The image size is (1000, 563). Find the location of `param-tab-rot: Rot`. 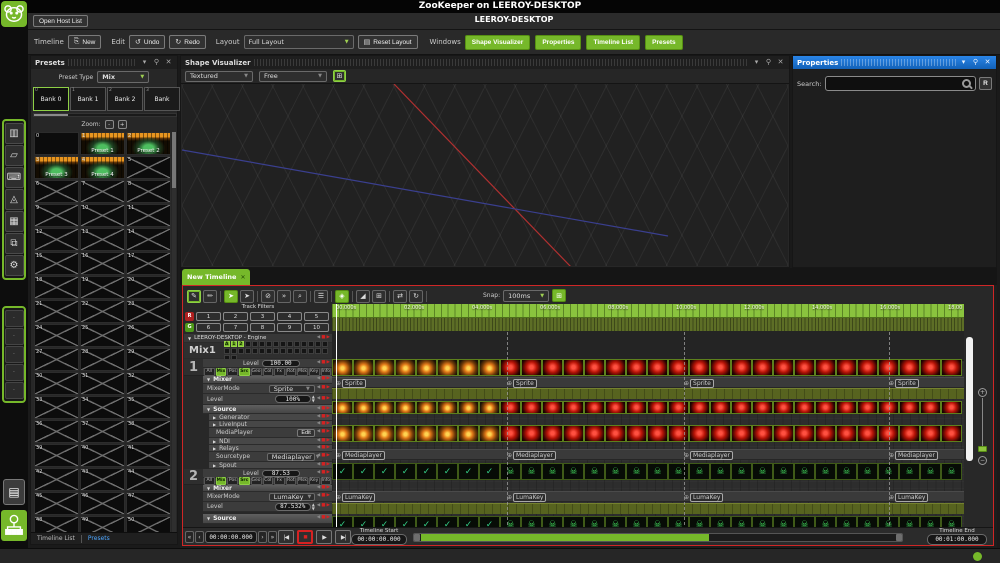

param-tab-rot: Rot is located at coordinates (291, 481).